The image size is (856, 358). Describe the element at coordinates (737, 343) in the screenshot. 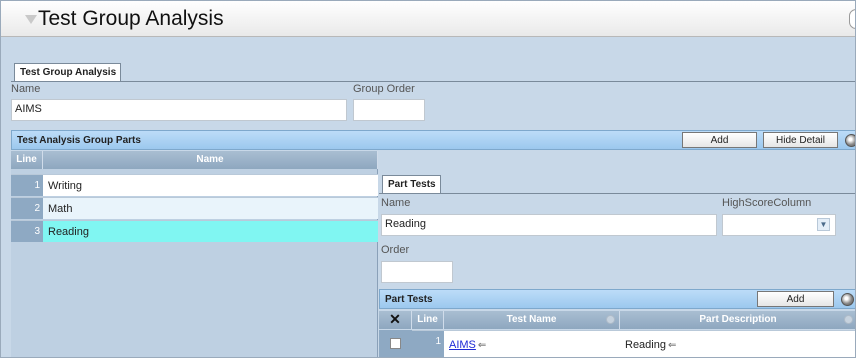

I see `part-description-cell: Reading ⇐` at that location.